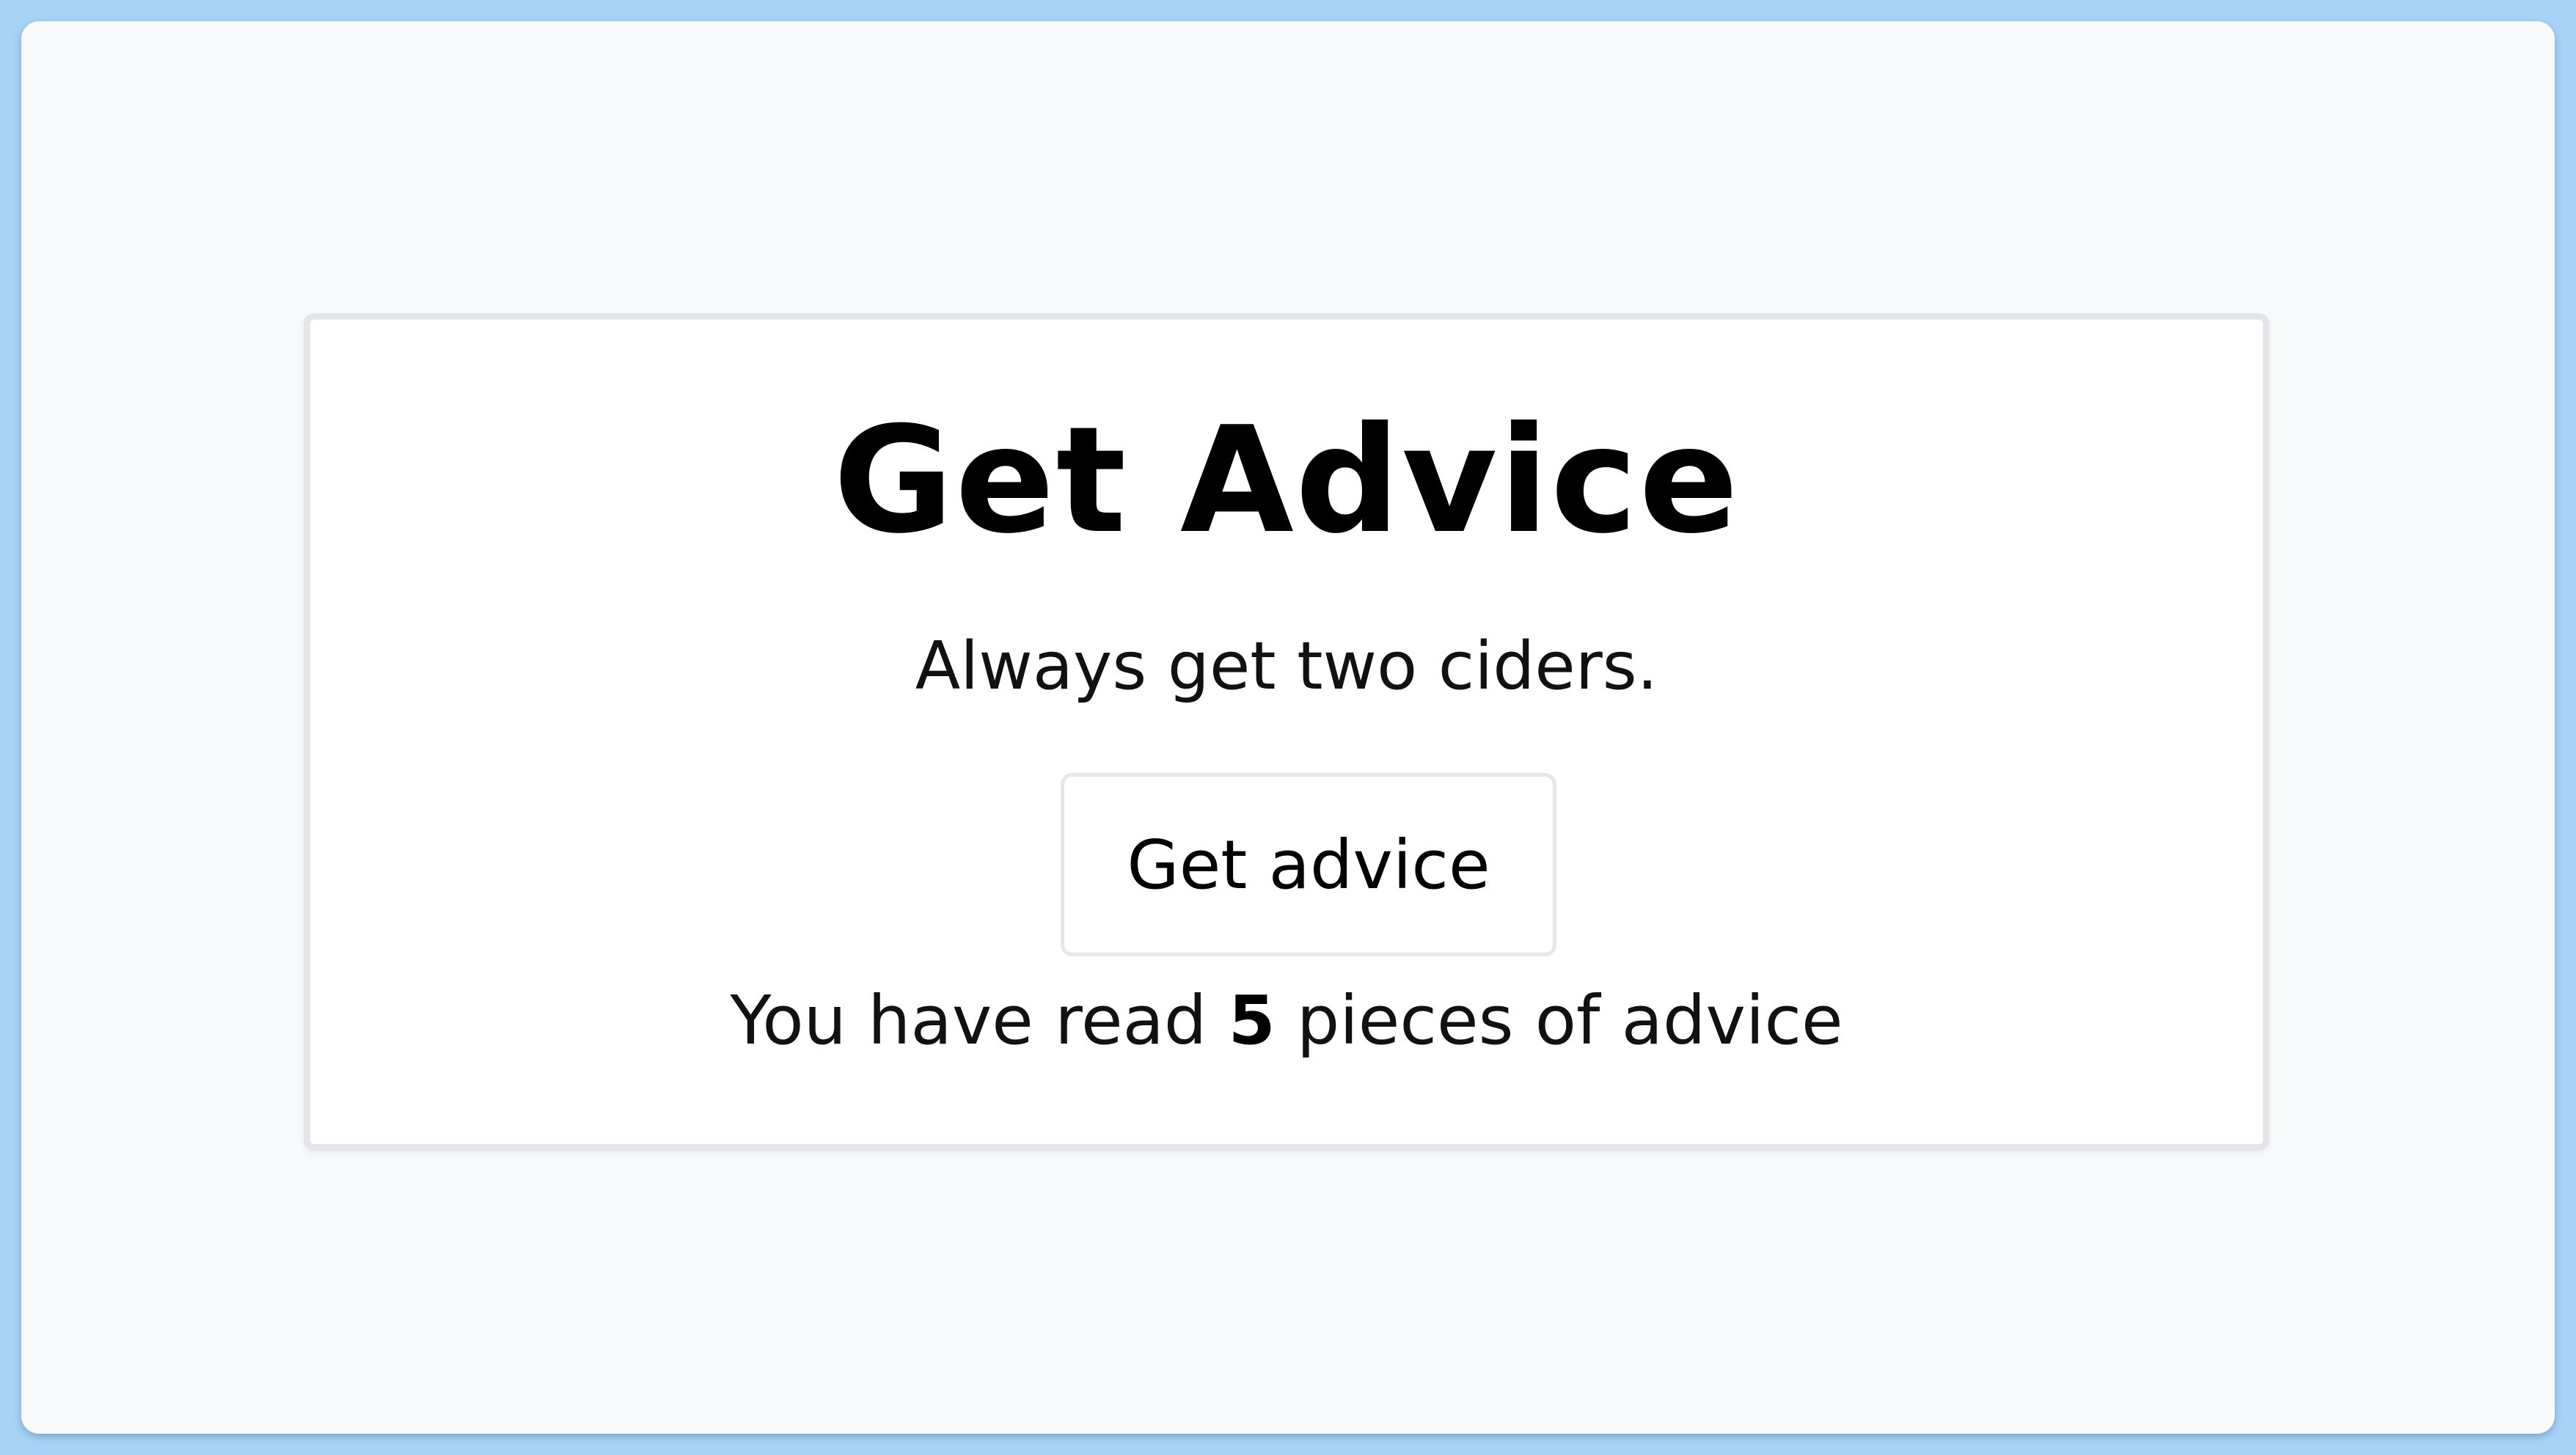 The height and width of the screenshot is (1455, 2576). Describe the element at coordinates (1559, 1020) in the screenshot. I see `counter-suffix: pieces of advice` at that location.